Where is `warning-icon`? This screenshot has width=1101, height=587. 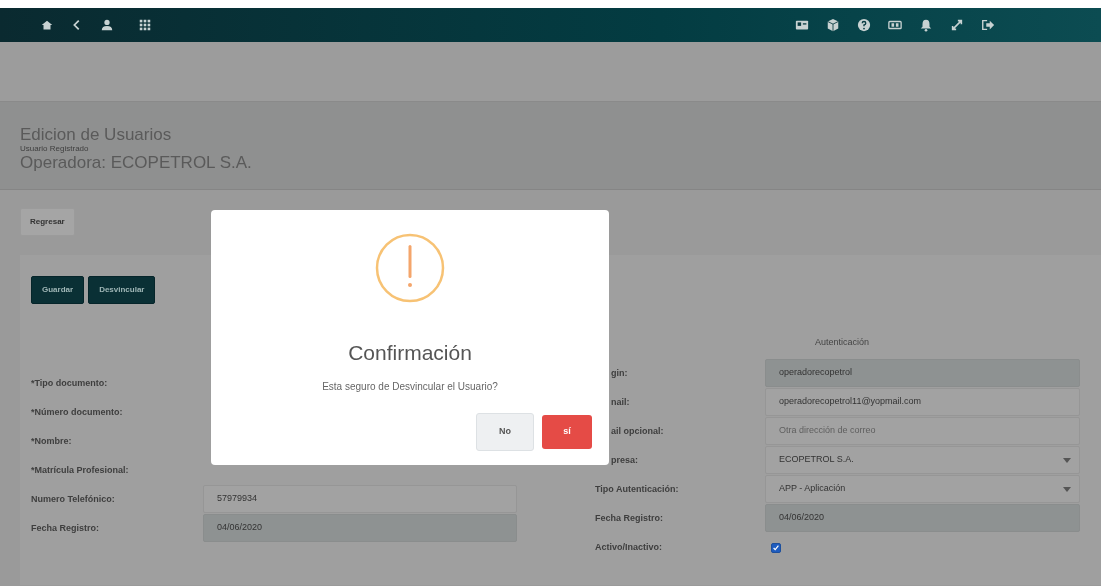
warning-icon is located at coordinates (410, 268).